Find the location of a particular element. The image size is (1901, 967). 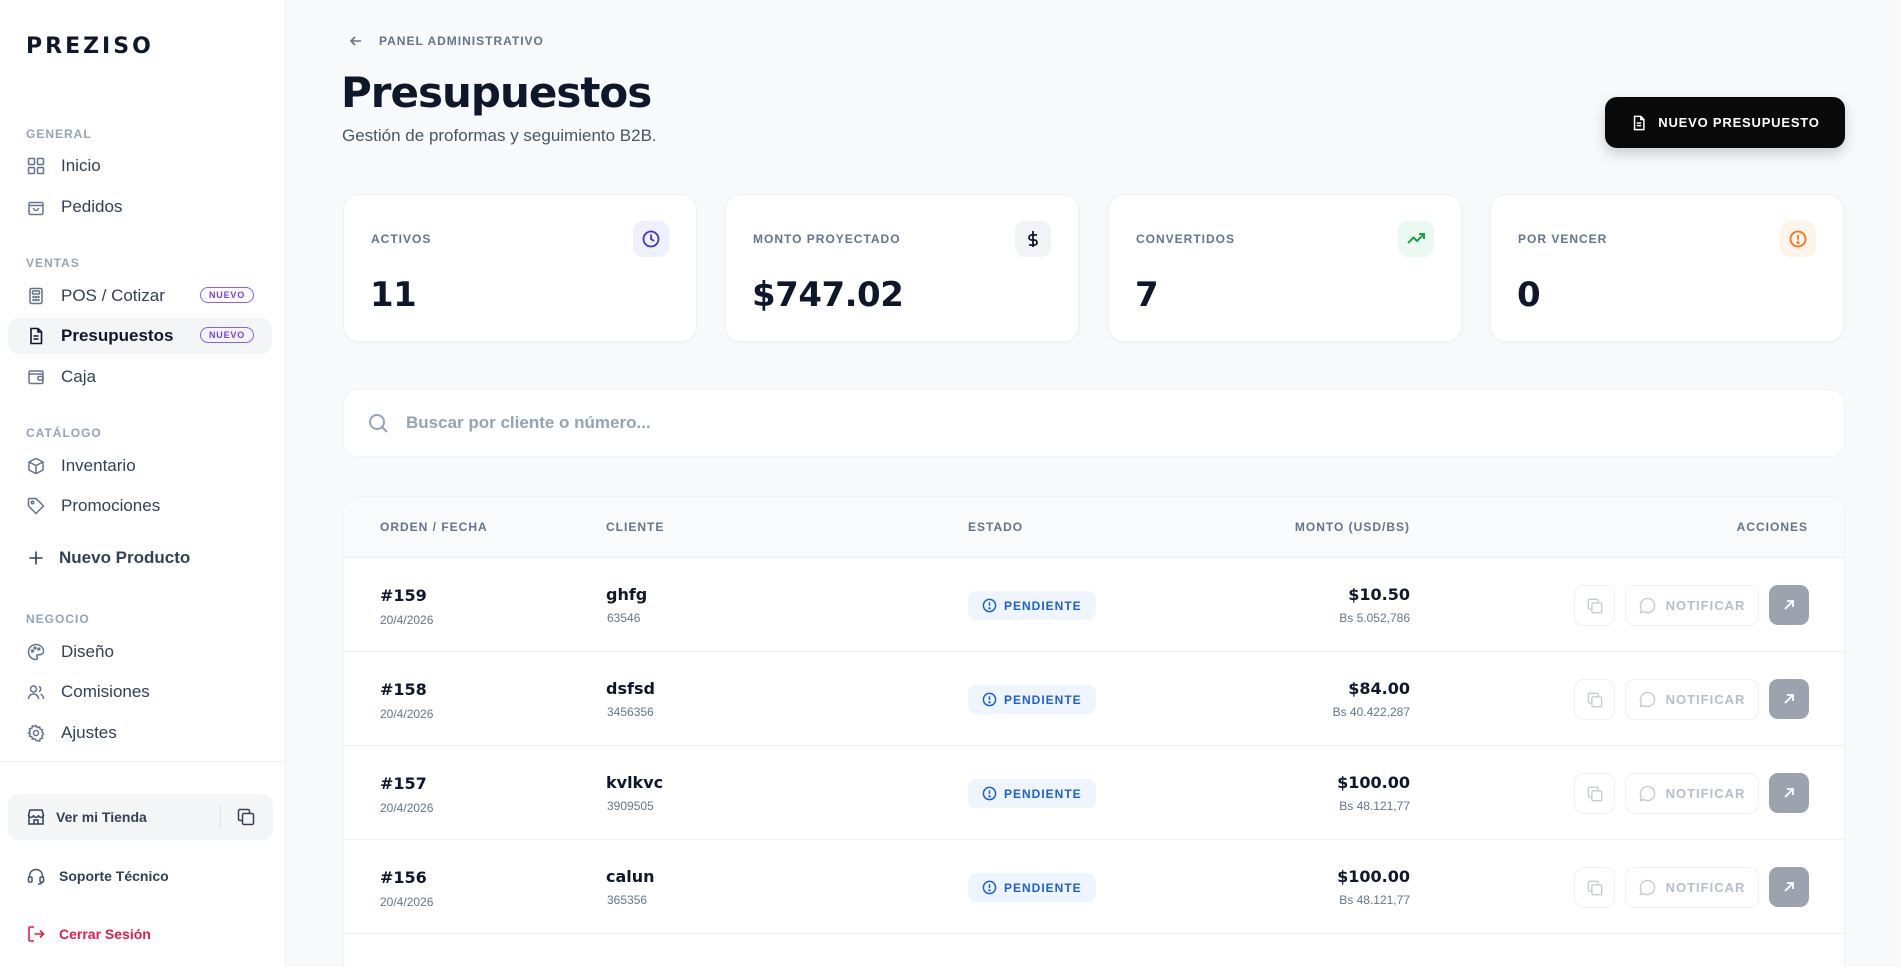

dollar-icon is located at coordinates (1033, 239).